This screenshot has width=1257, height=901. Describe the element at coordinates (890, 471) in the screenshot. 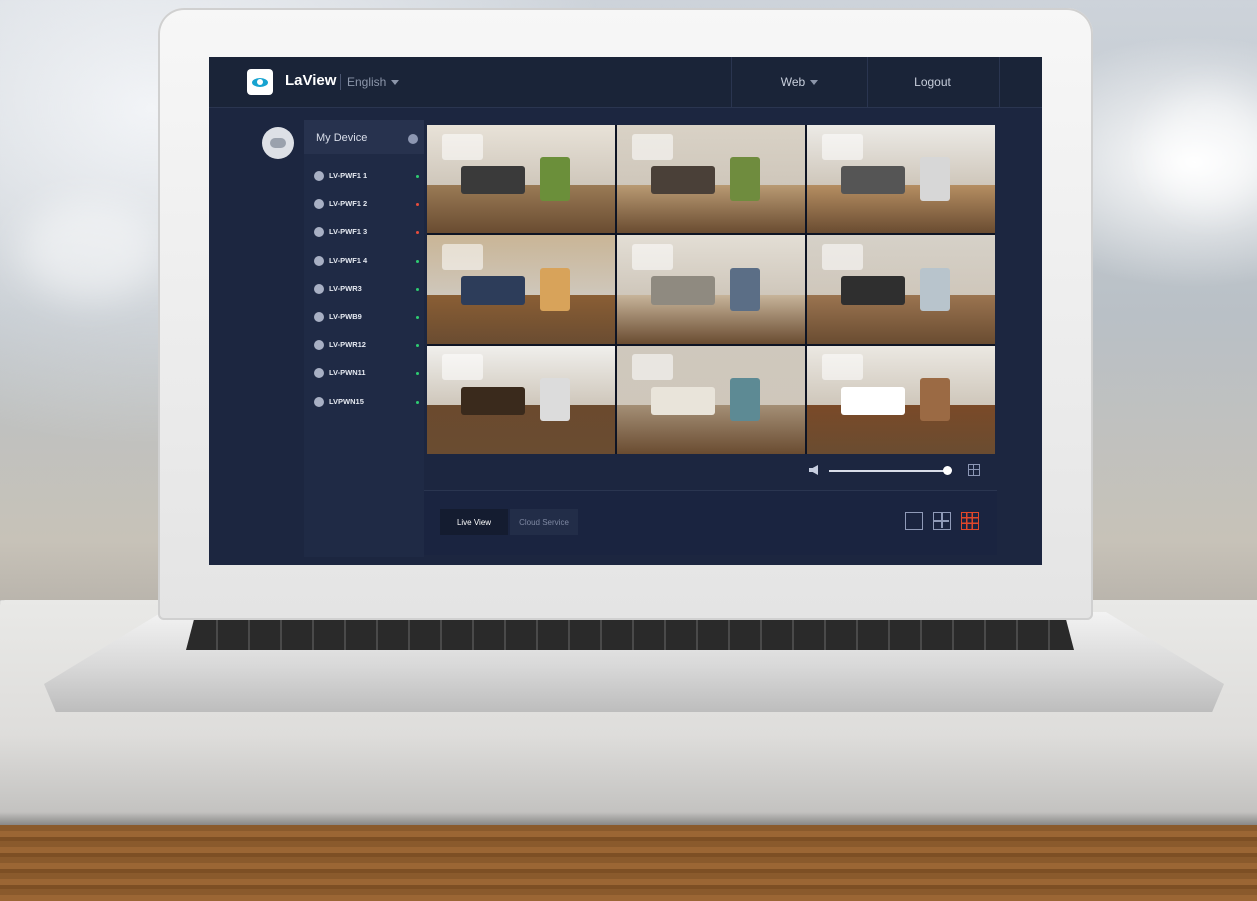

I see `volume-slider` at that location.